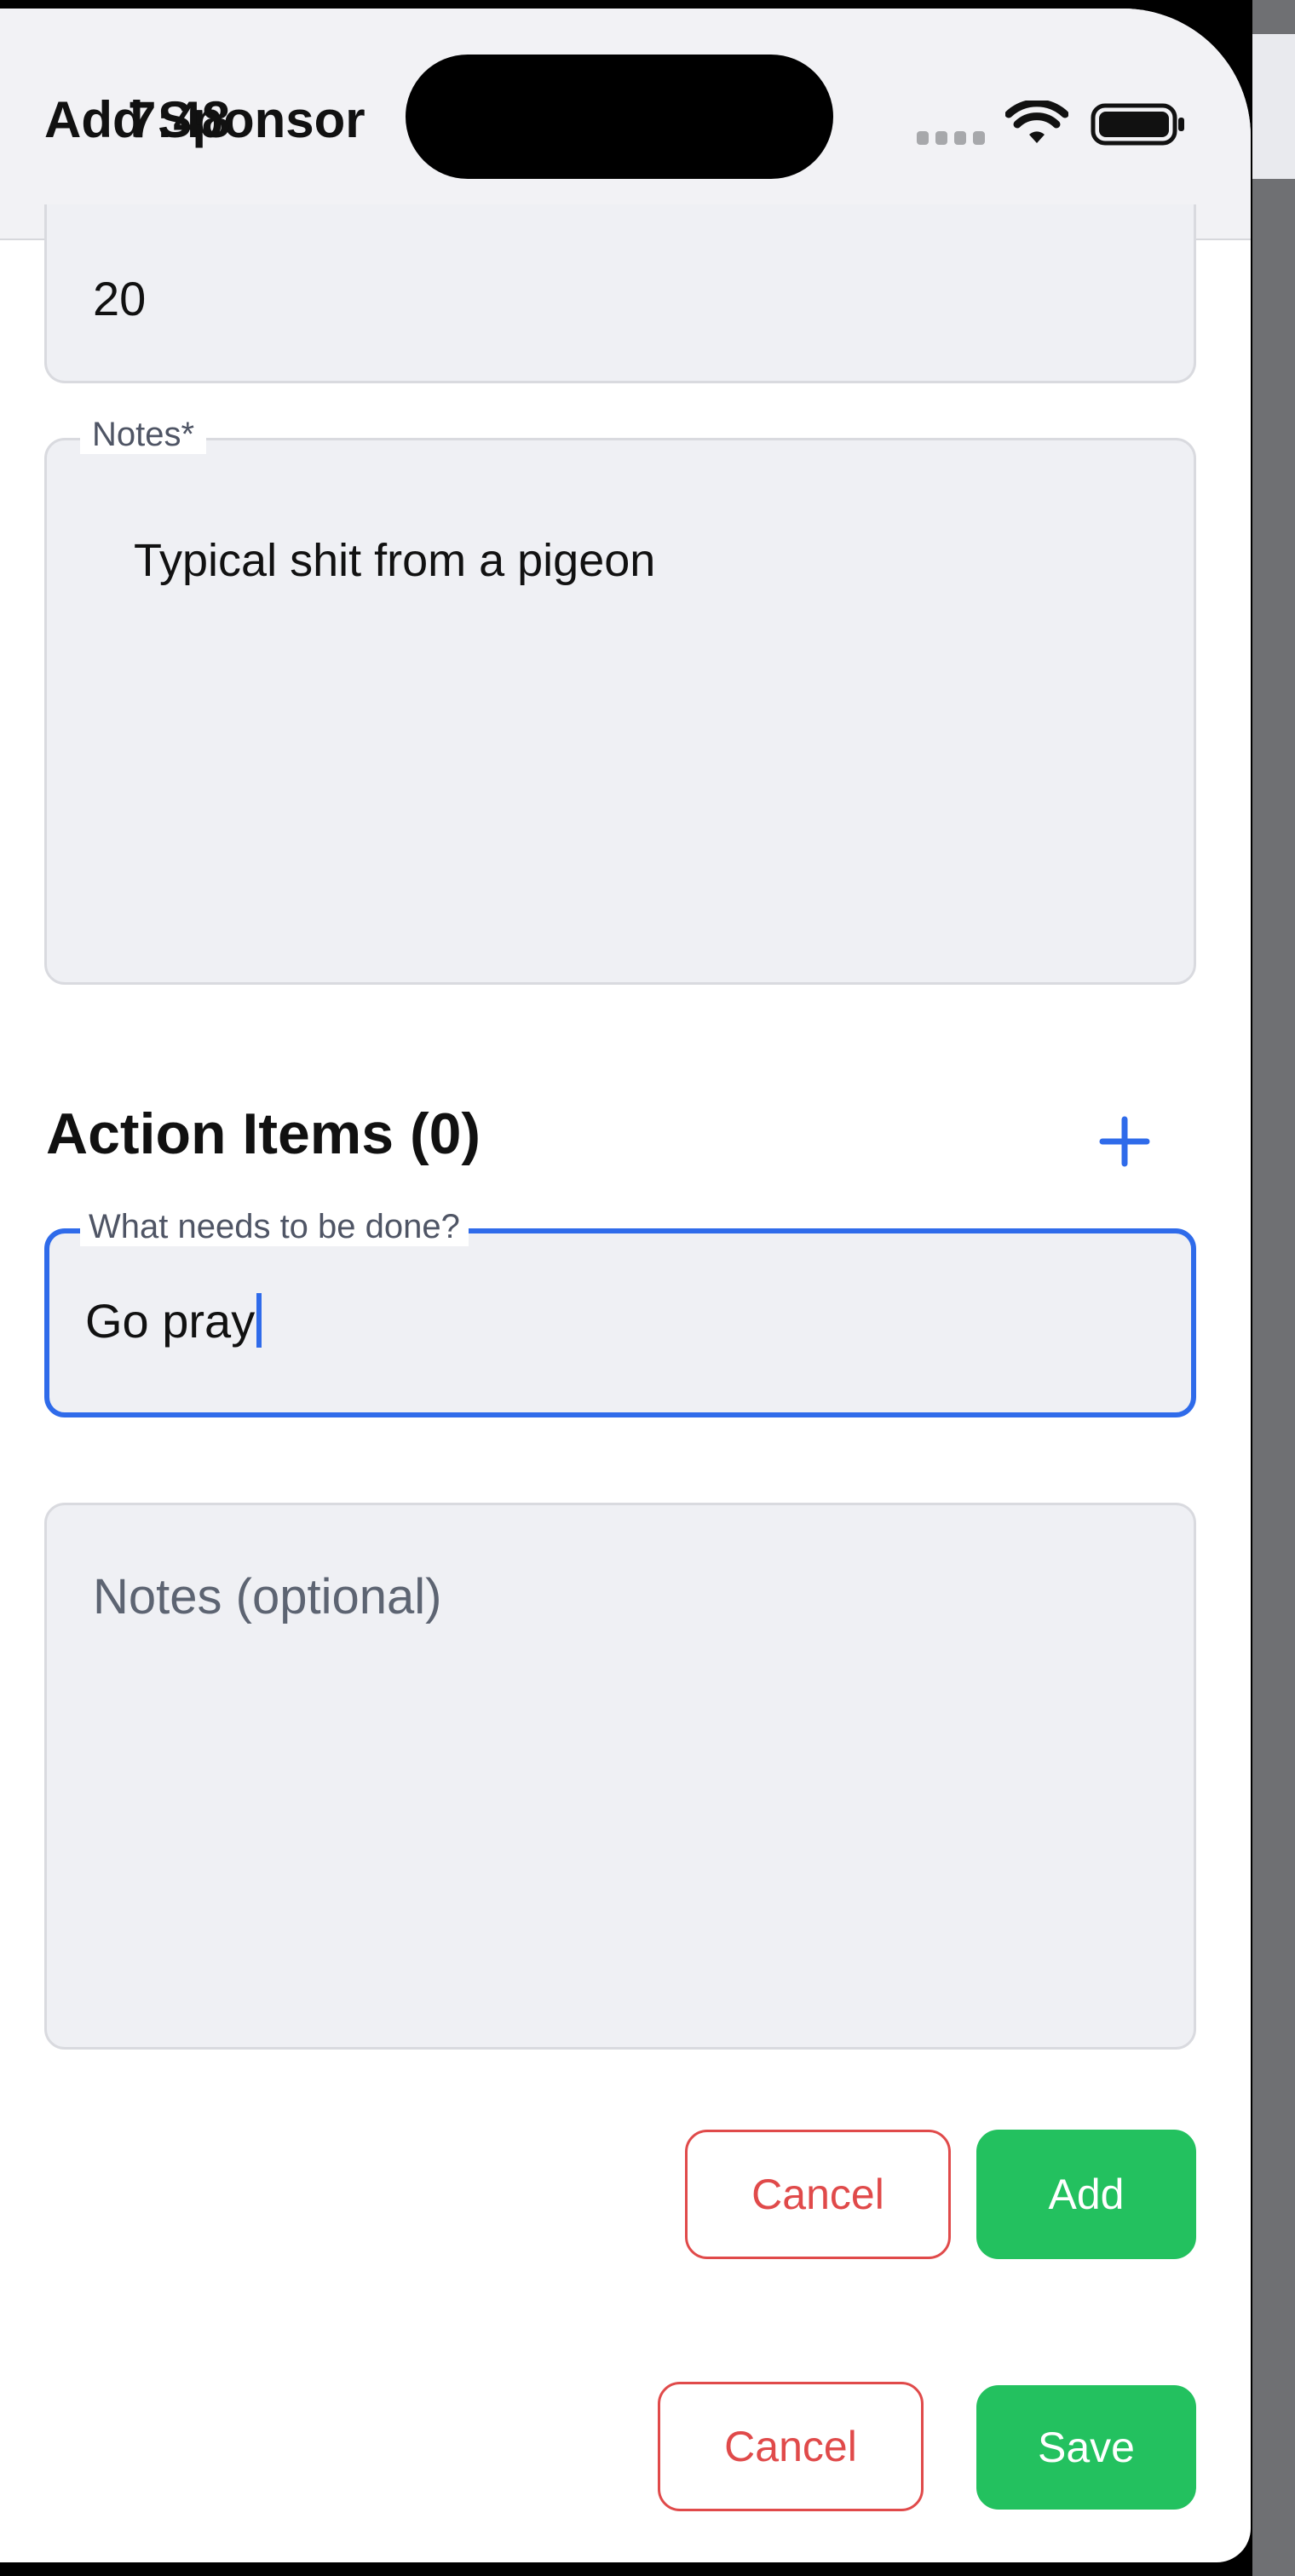 This screenshot has height=2576, width=1295. Describe the element at coordinates (620, 294) in the screenshot. I see `number-field: 20` at that location.